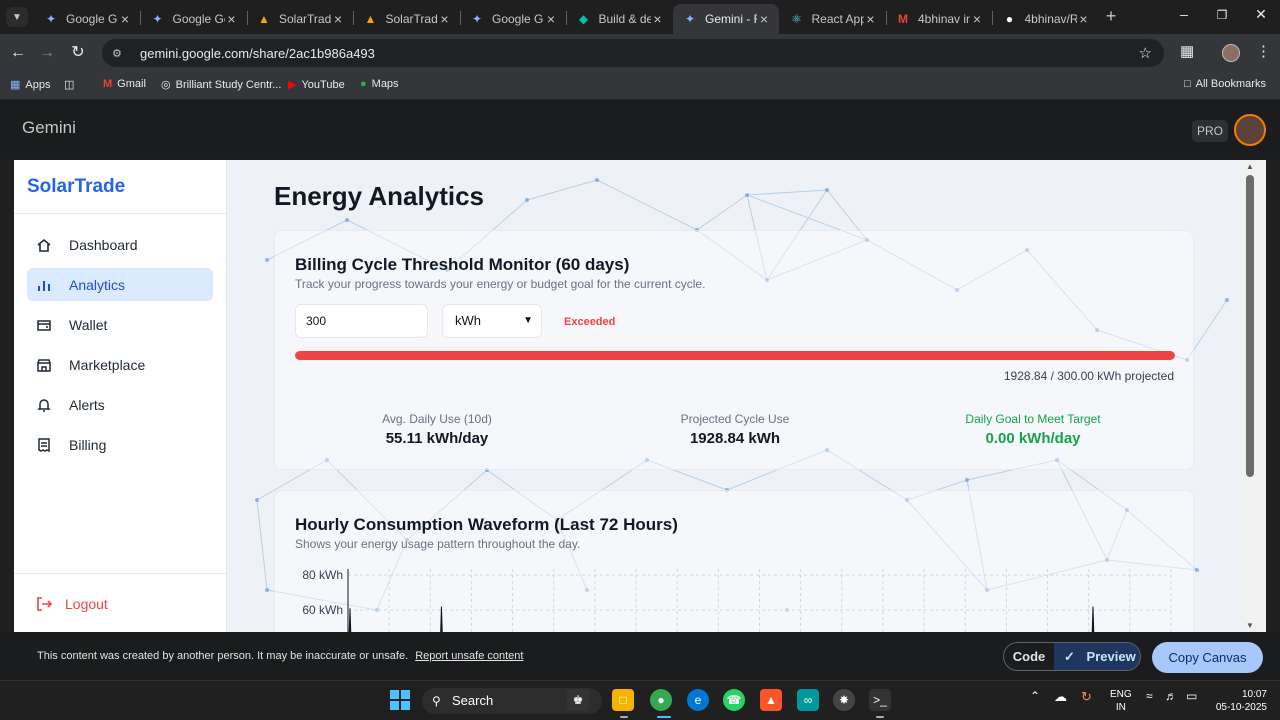  Describe the element at coordinates (808, 700) in the screenshot. I see `arduino-icon: ∞` at that location.